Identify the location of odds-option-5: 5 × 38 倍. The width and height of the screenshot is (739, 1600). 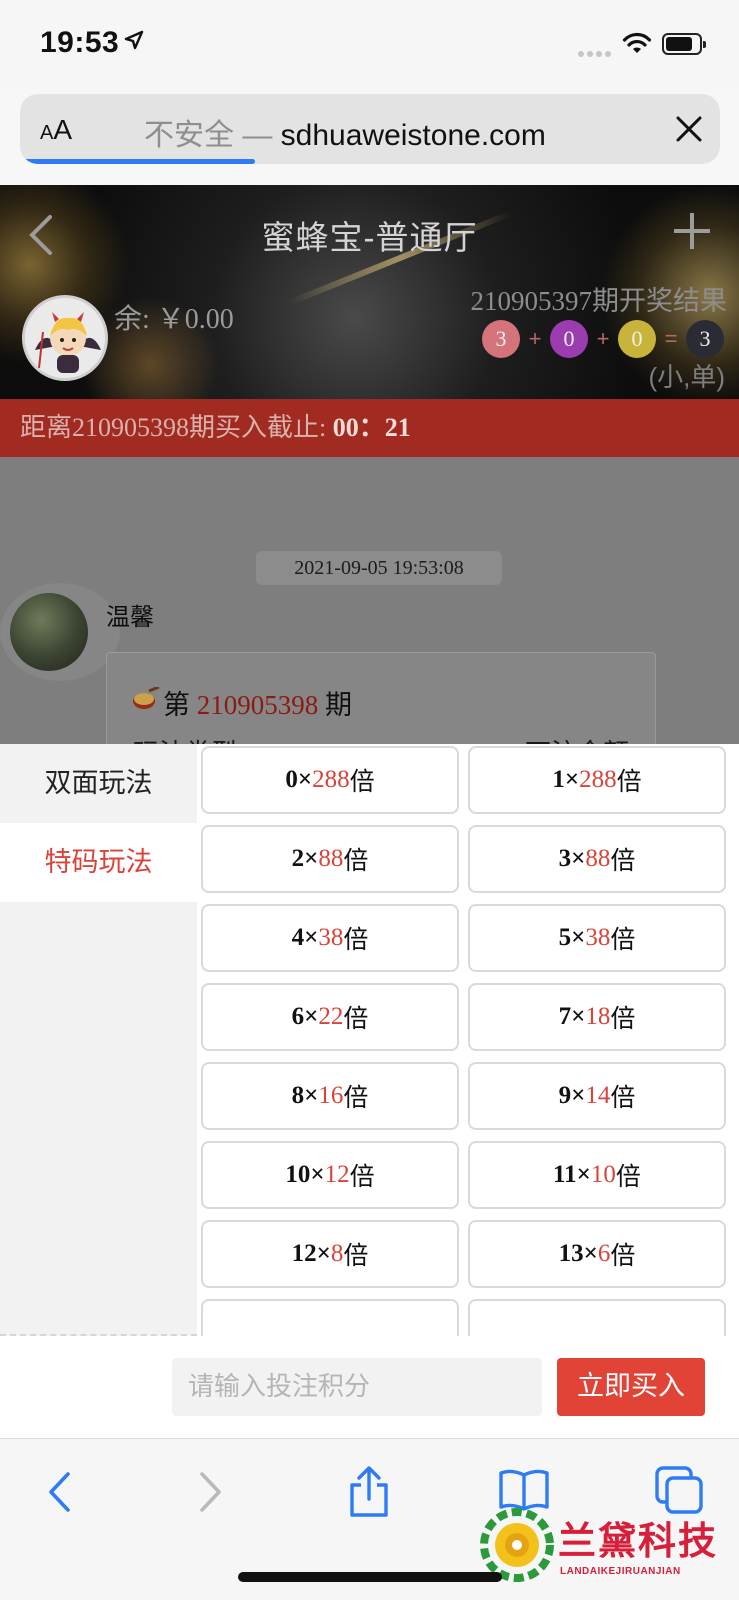
(597, 938).